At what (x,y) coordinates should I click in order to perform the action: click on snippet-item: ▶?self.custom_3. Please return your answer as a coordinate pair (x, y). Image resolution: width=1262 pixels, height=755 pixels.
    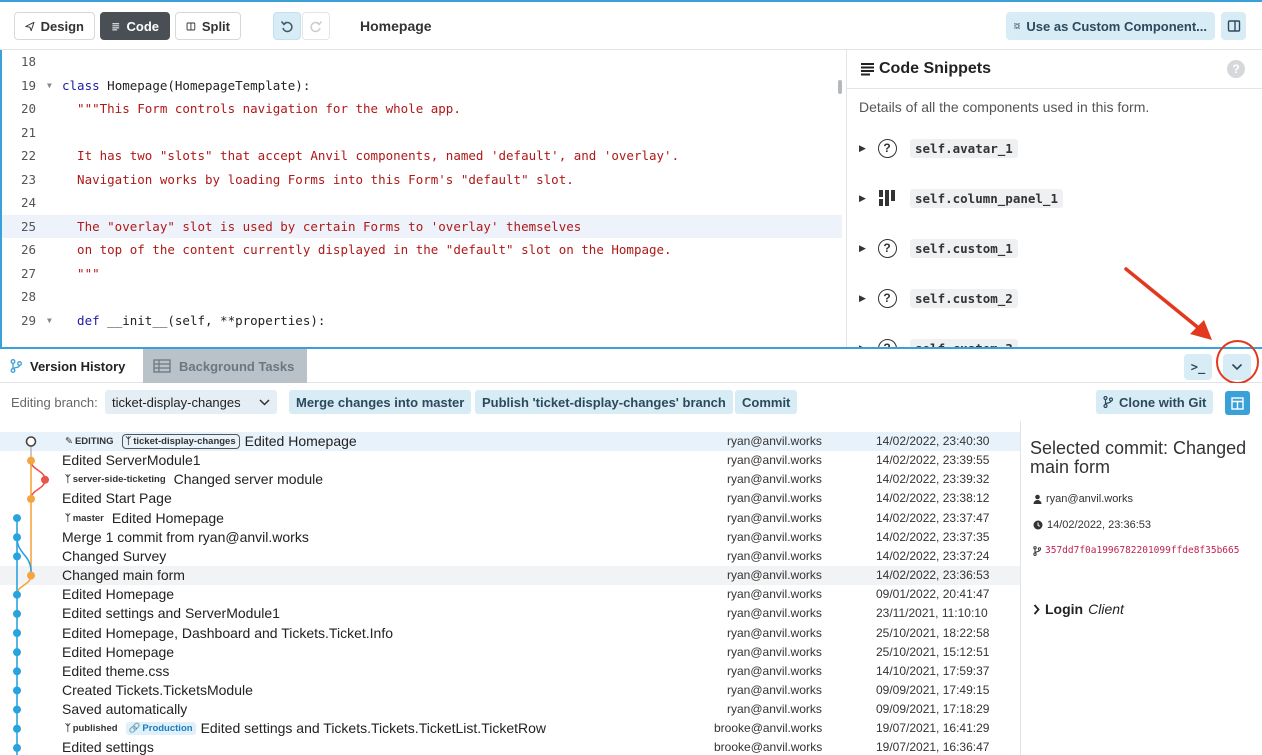
    Looking at the image, I should click on (938, 341).